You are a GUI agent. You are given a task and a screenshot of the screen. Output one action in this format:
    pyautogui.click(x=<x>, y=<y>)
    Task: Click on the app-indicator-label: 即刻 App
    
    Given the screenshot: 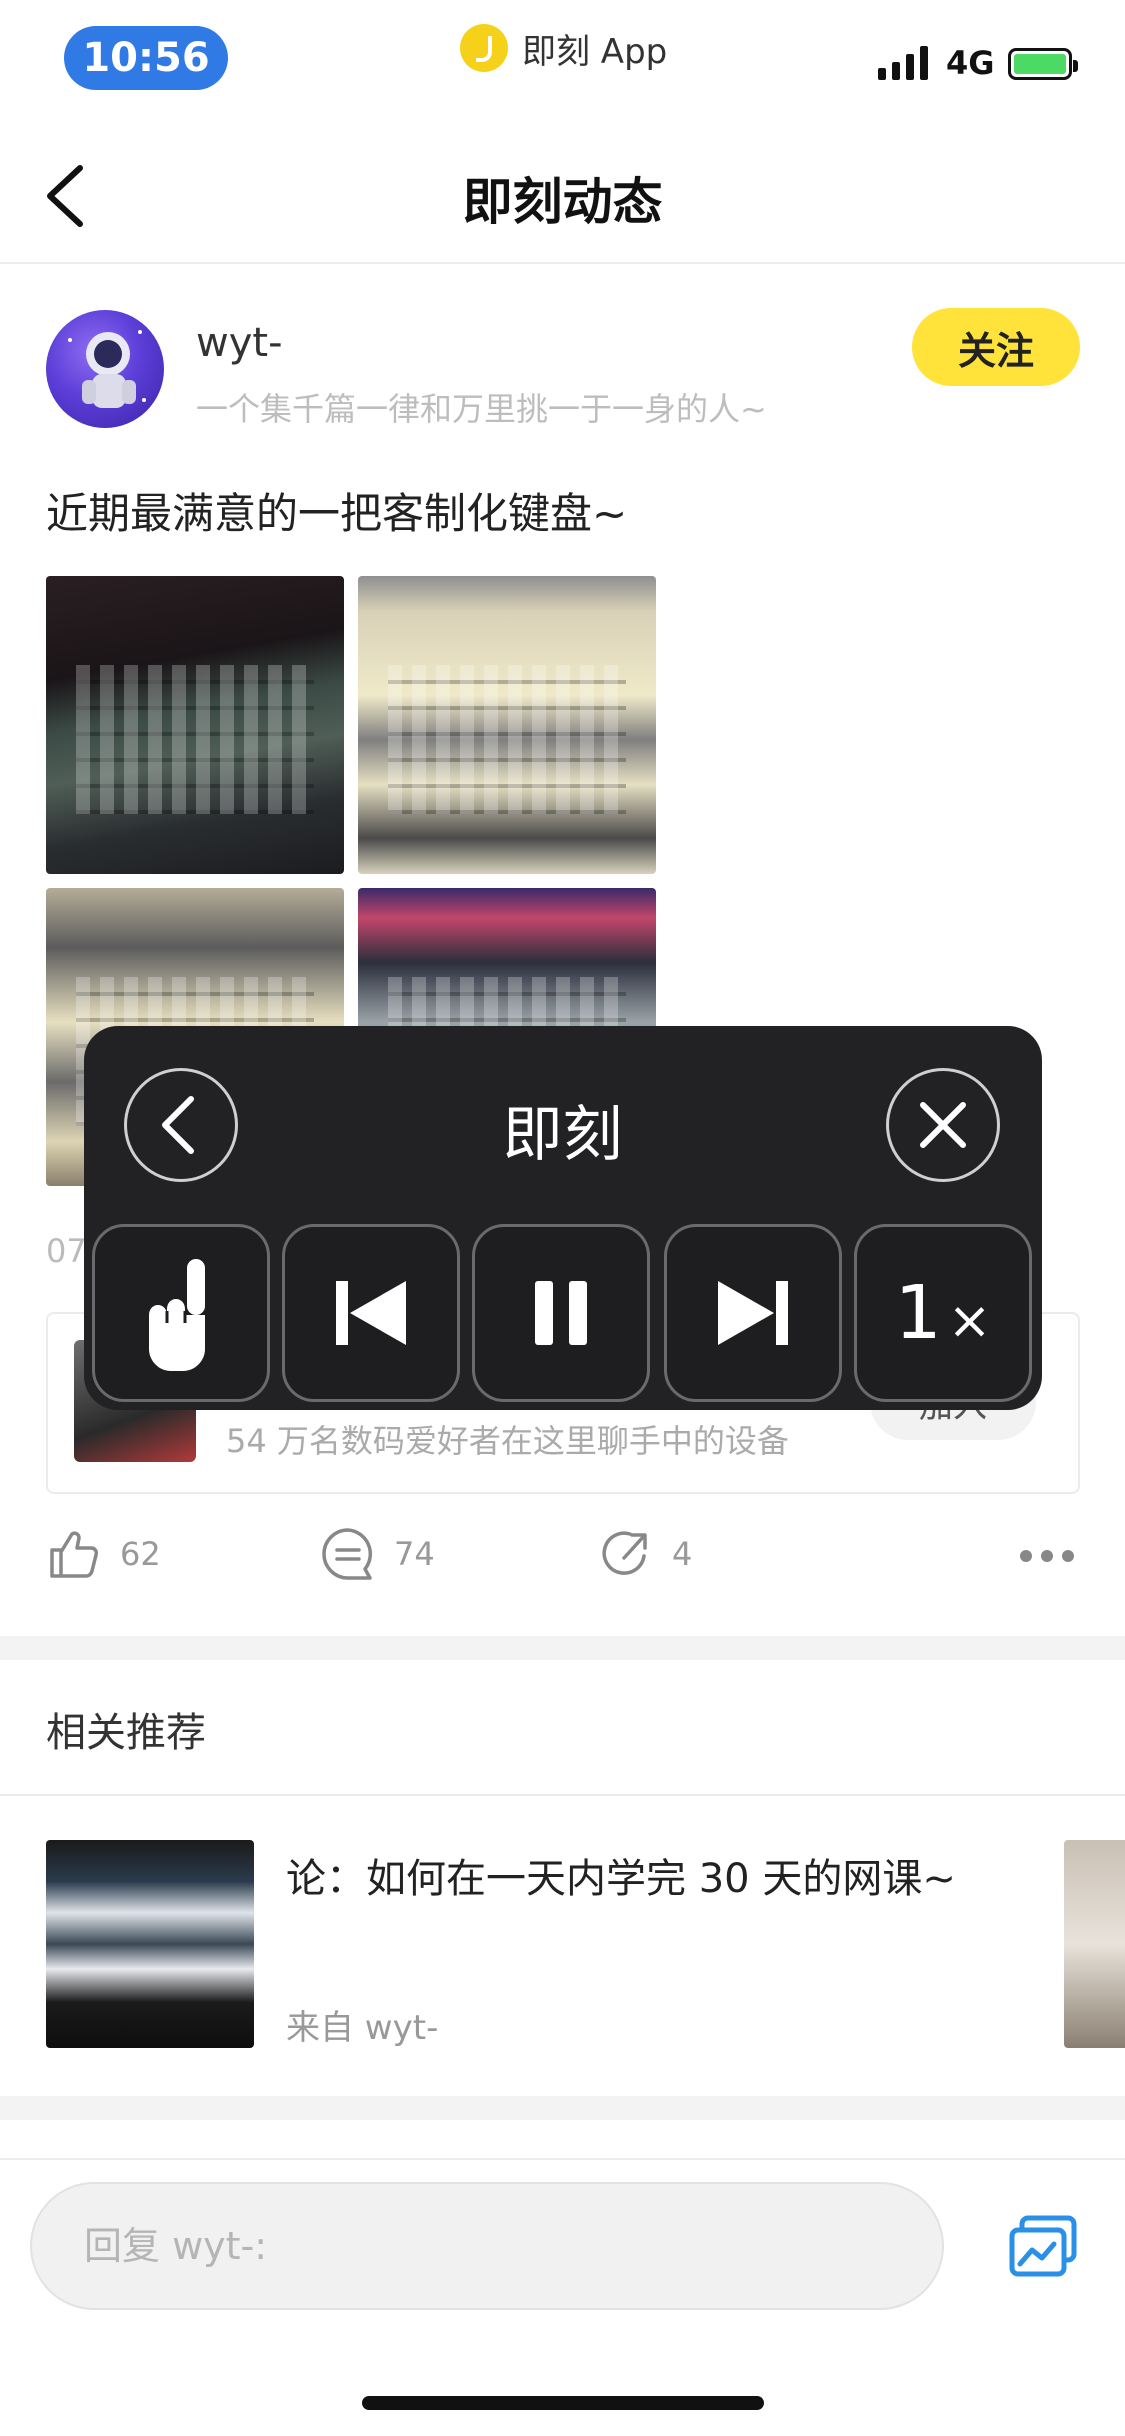 What is the action you would take?
    pyautogui.click(x=595, y=51)
    